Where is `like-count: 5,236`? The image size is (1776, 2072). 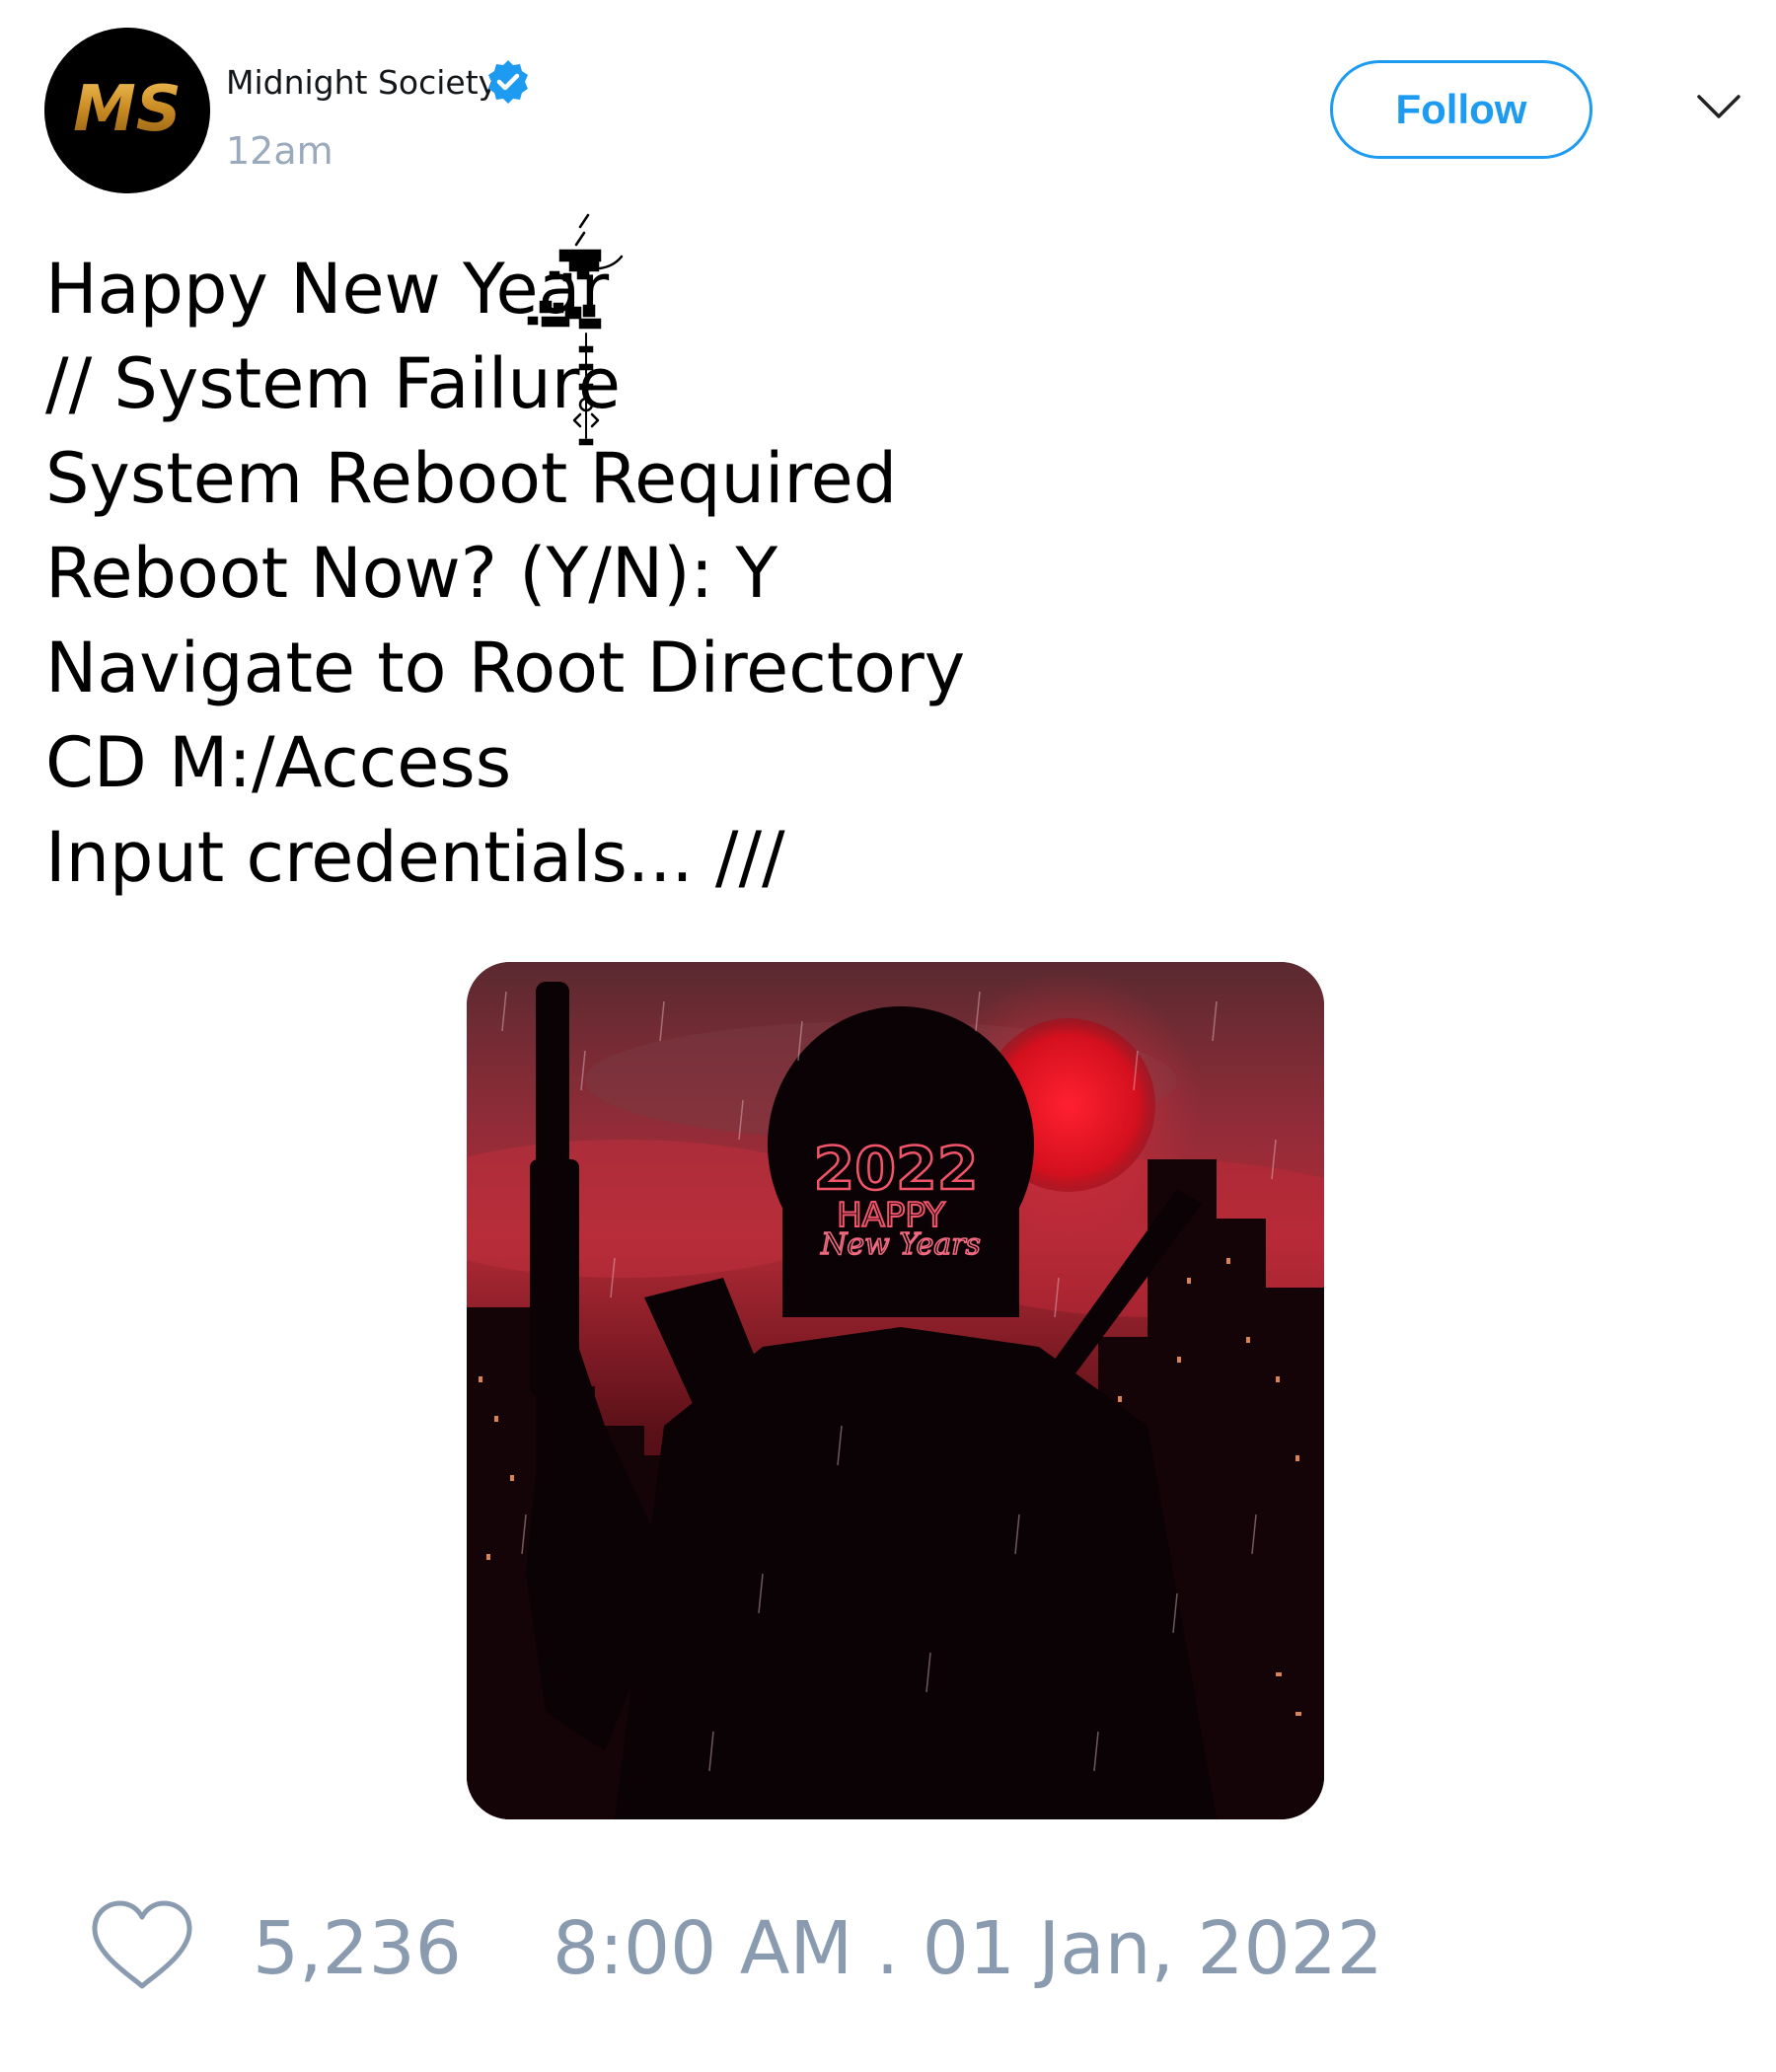 like-count: 5,236 is located at coordinates (357, 1949).